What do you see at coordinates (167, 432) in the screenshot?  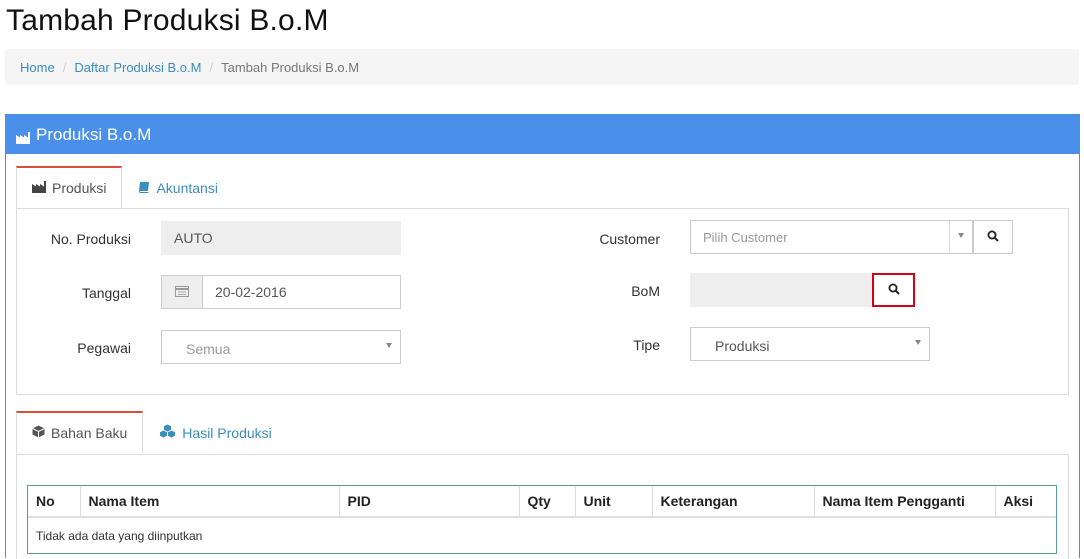 I see `cubes-icon` at bounding box center [167, 432].